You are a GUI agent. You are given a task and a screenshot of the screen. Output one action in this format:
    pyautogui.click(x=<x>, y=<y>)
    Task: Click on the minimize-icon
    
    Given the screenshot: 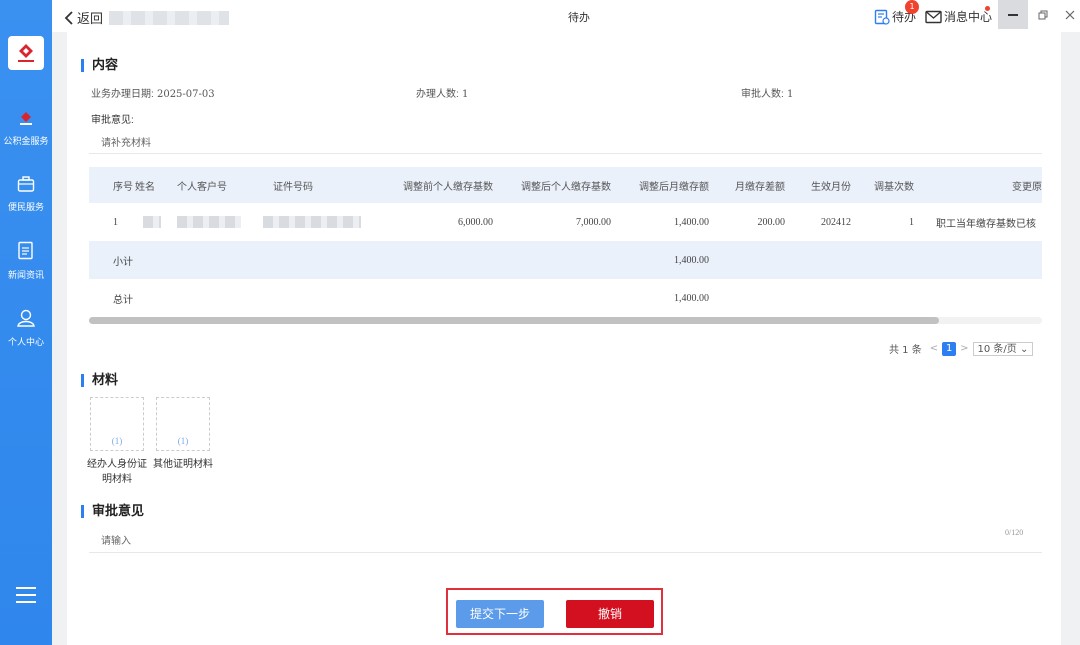 What is the action you would take?
    pyautogui.click(x=1013, y=14)
    